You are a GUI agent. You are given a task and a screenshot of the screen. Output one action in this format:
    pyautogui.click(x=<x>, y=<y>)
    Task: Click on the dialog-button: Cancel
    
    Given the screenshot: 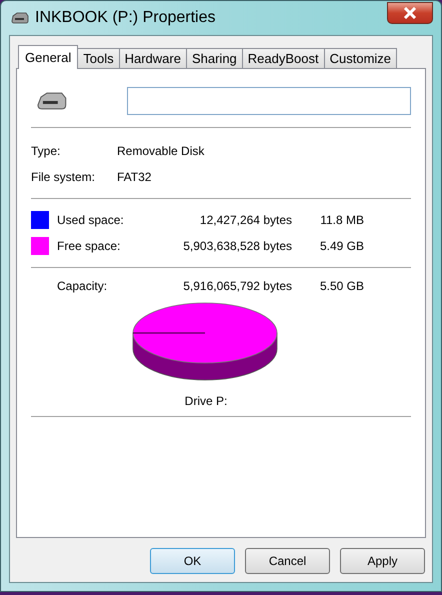 What is the action you would take?
    pyautogui.click(x=287, y=561)
    